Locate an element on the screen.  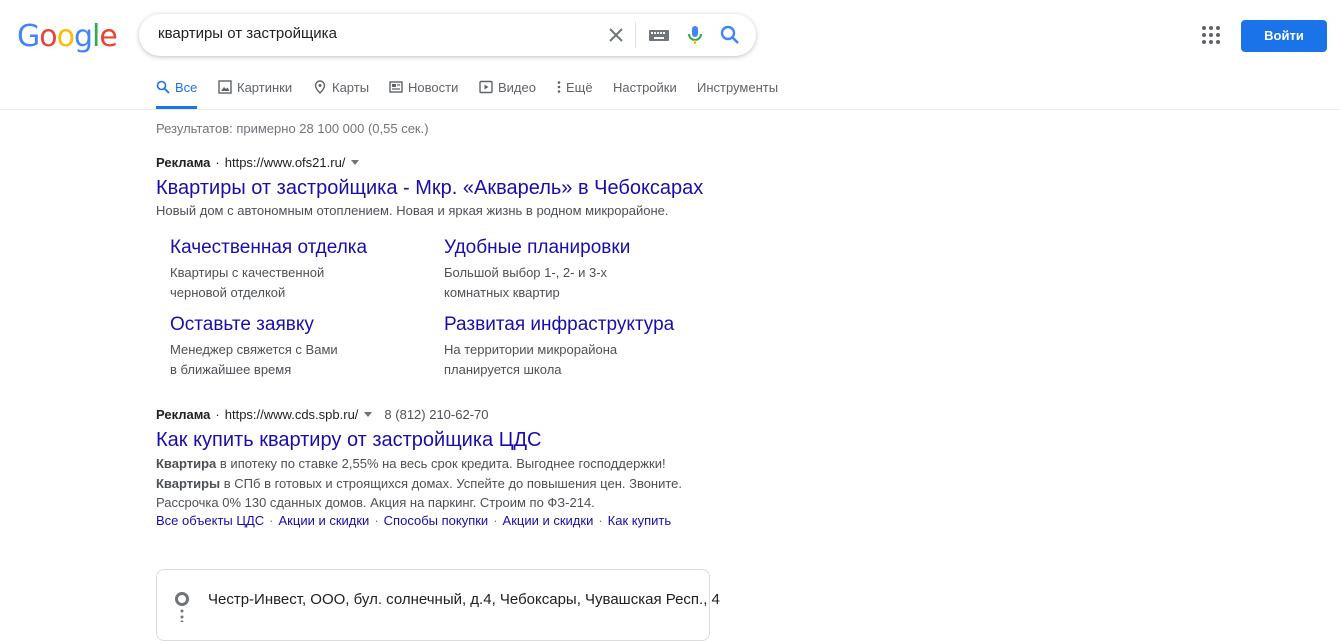
google-logo: Google is located at coordinates (67, 36).